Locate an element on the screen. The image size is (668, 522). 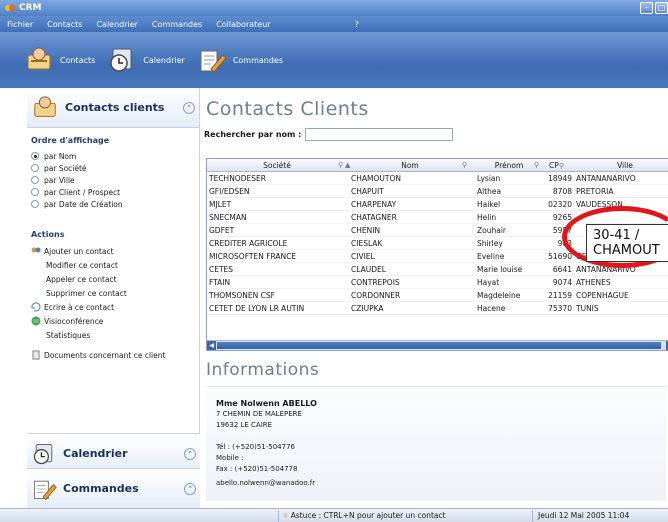
column-header-cp: CP⚲ is located at coordinates (557, 165).